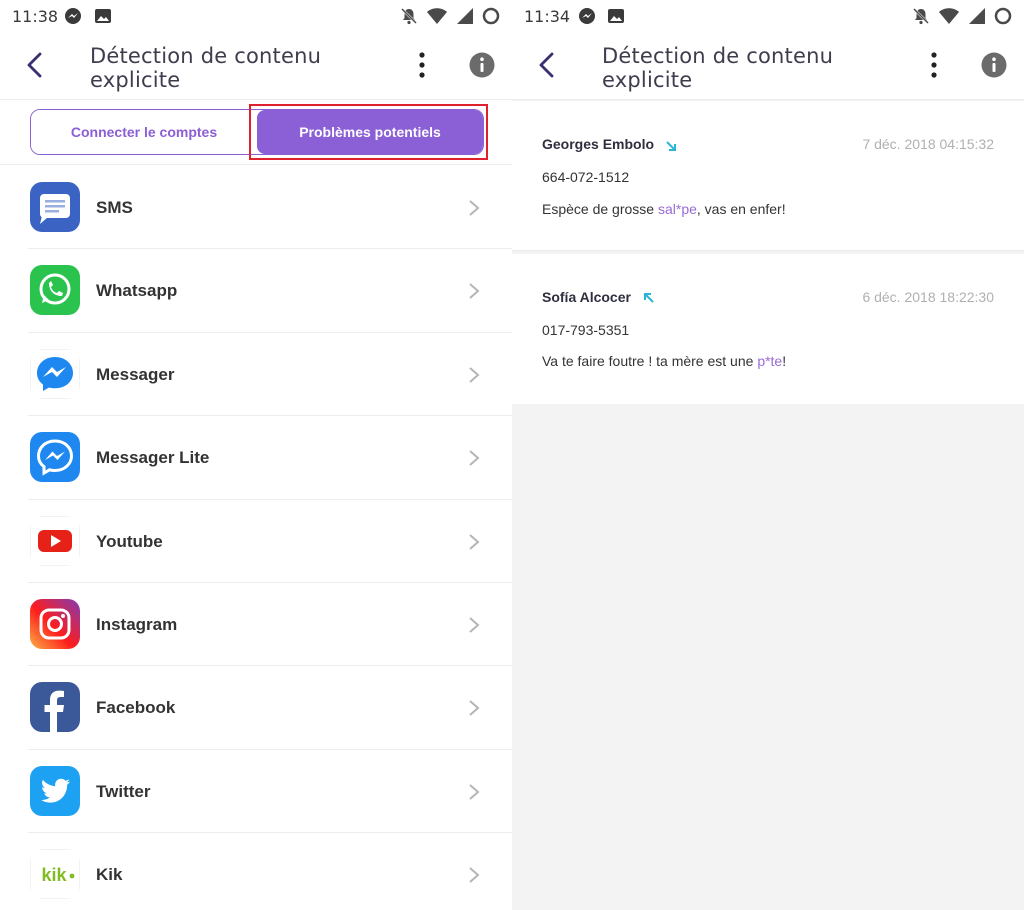 The image size is (1024, 910). Describe the element at coordinates (129, 541) in the screenshot. I see `app-name: Youtube` at that location.